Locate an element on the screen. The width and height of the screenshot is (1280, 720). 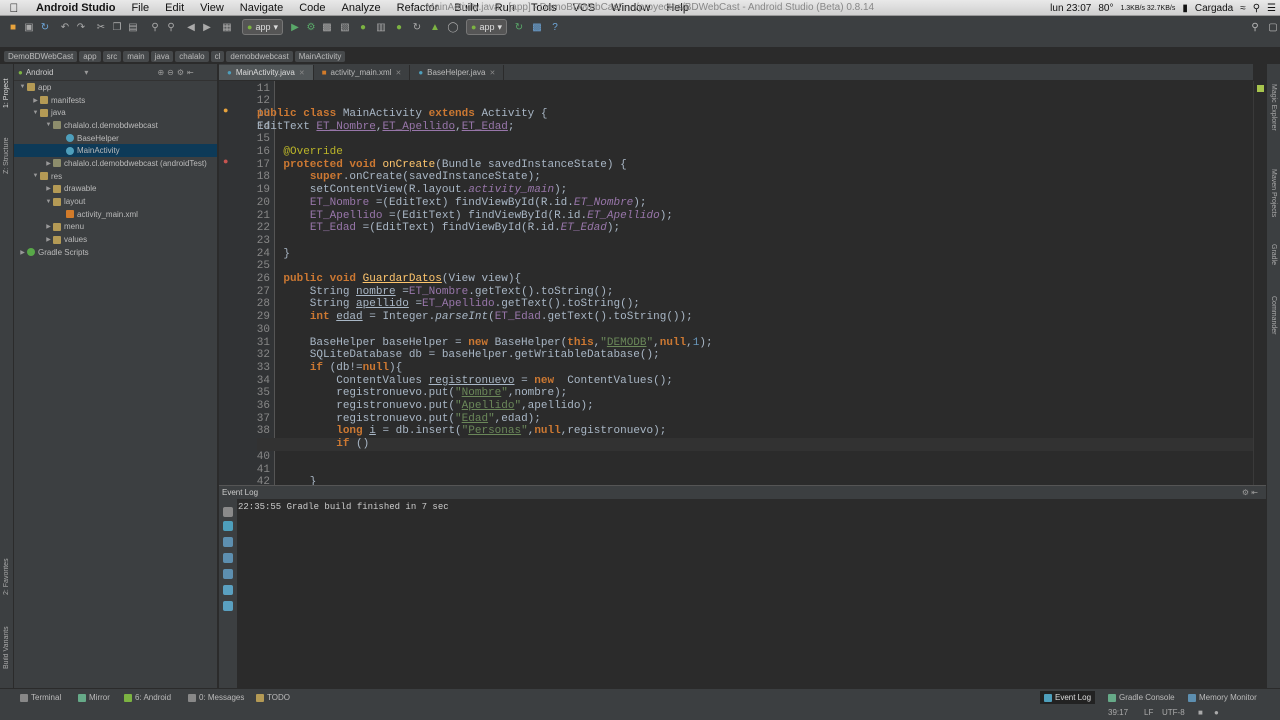
attach-debugger-icon: ▩ is located at coordinates (327, 27).